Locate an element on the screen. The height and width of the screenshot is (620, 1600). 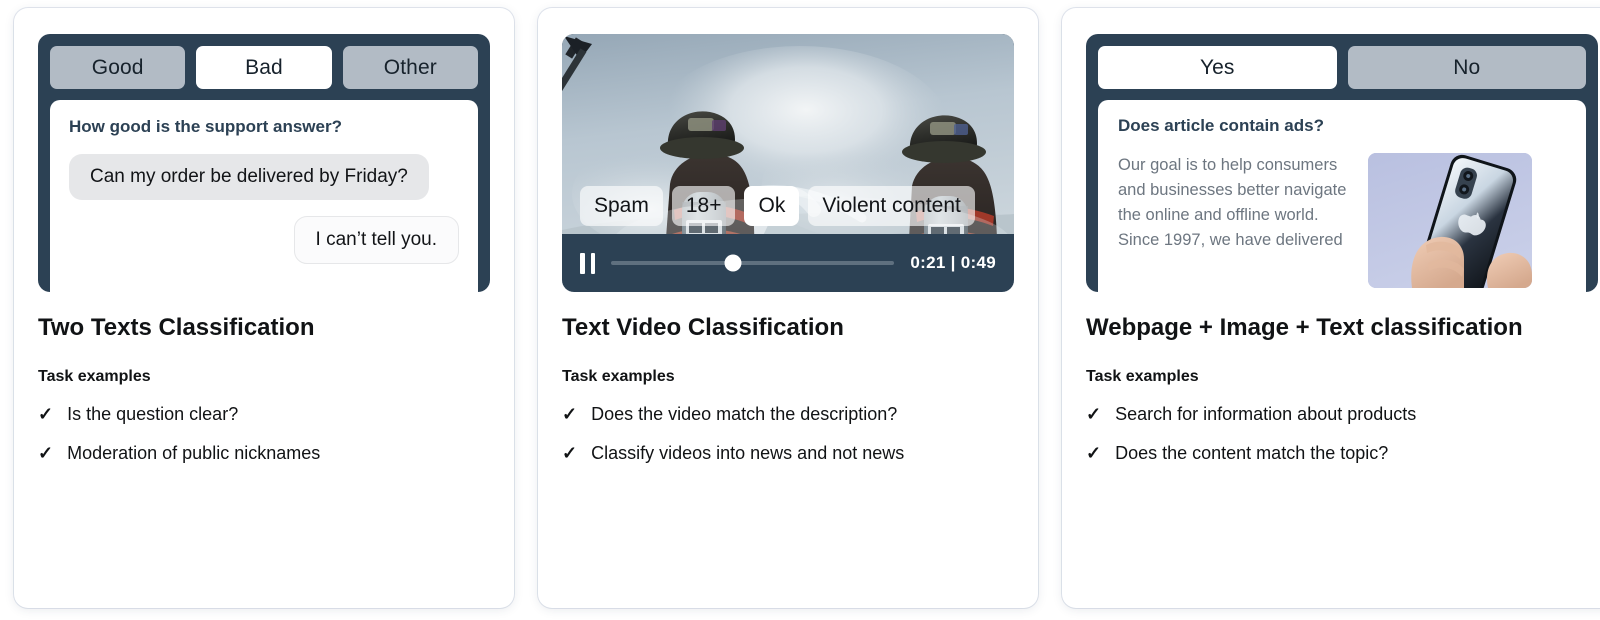
video-current-time: 0:21 is located at coordinates (928, 262).